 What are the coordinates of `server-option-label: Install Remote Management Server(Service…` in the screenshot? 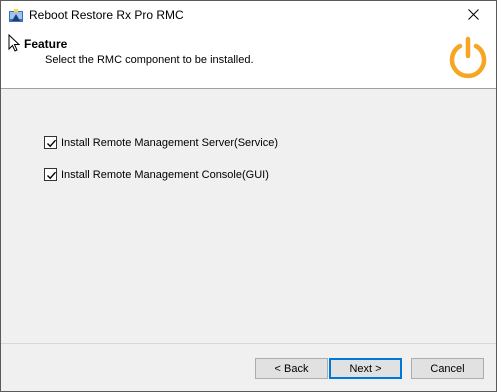 It's located at (170, 142).